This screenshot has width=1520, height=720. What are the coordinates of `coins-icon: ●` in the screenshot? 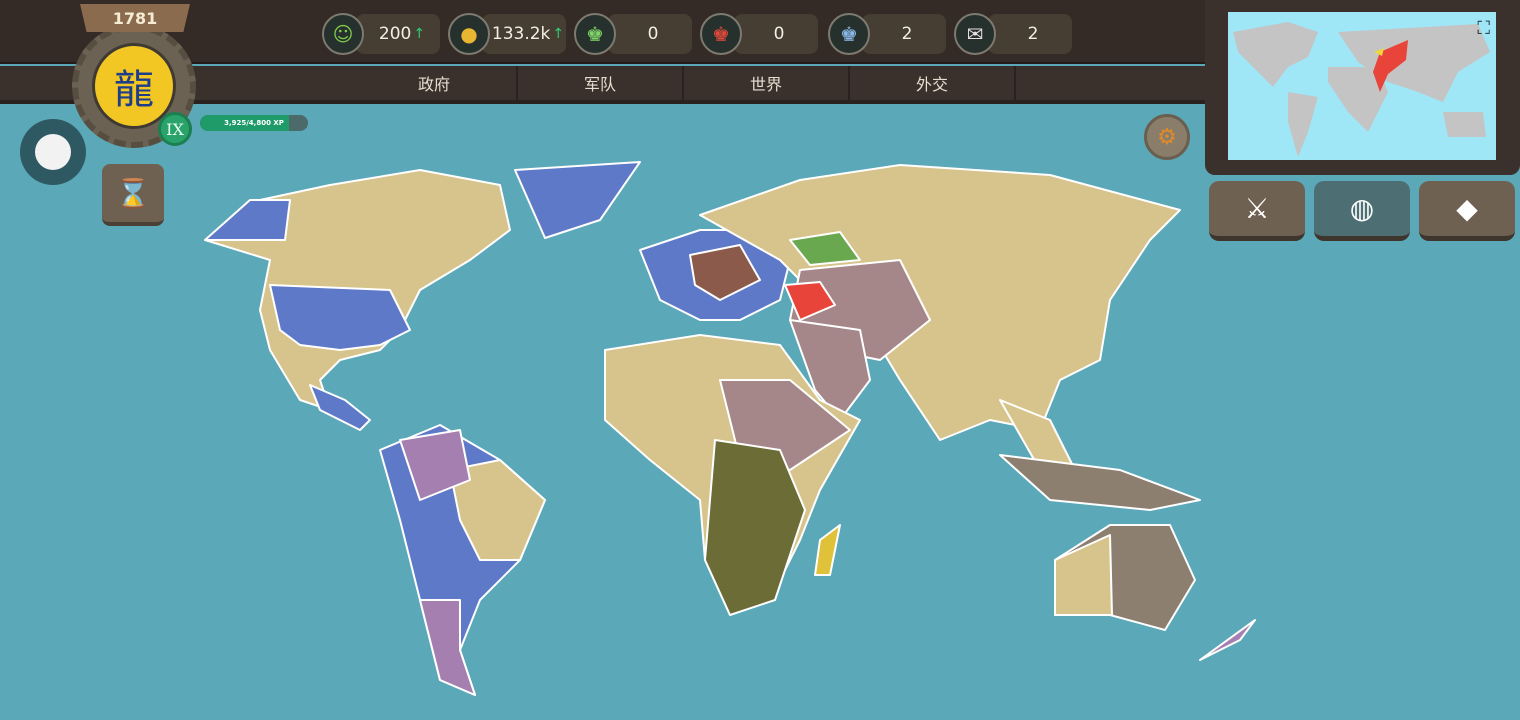 It's located at (469, 34).